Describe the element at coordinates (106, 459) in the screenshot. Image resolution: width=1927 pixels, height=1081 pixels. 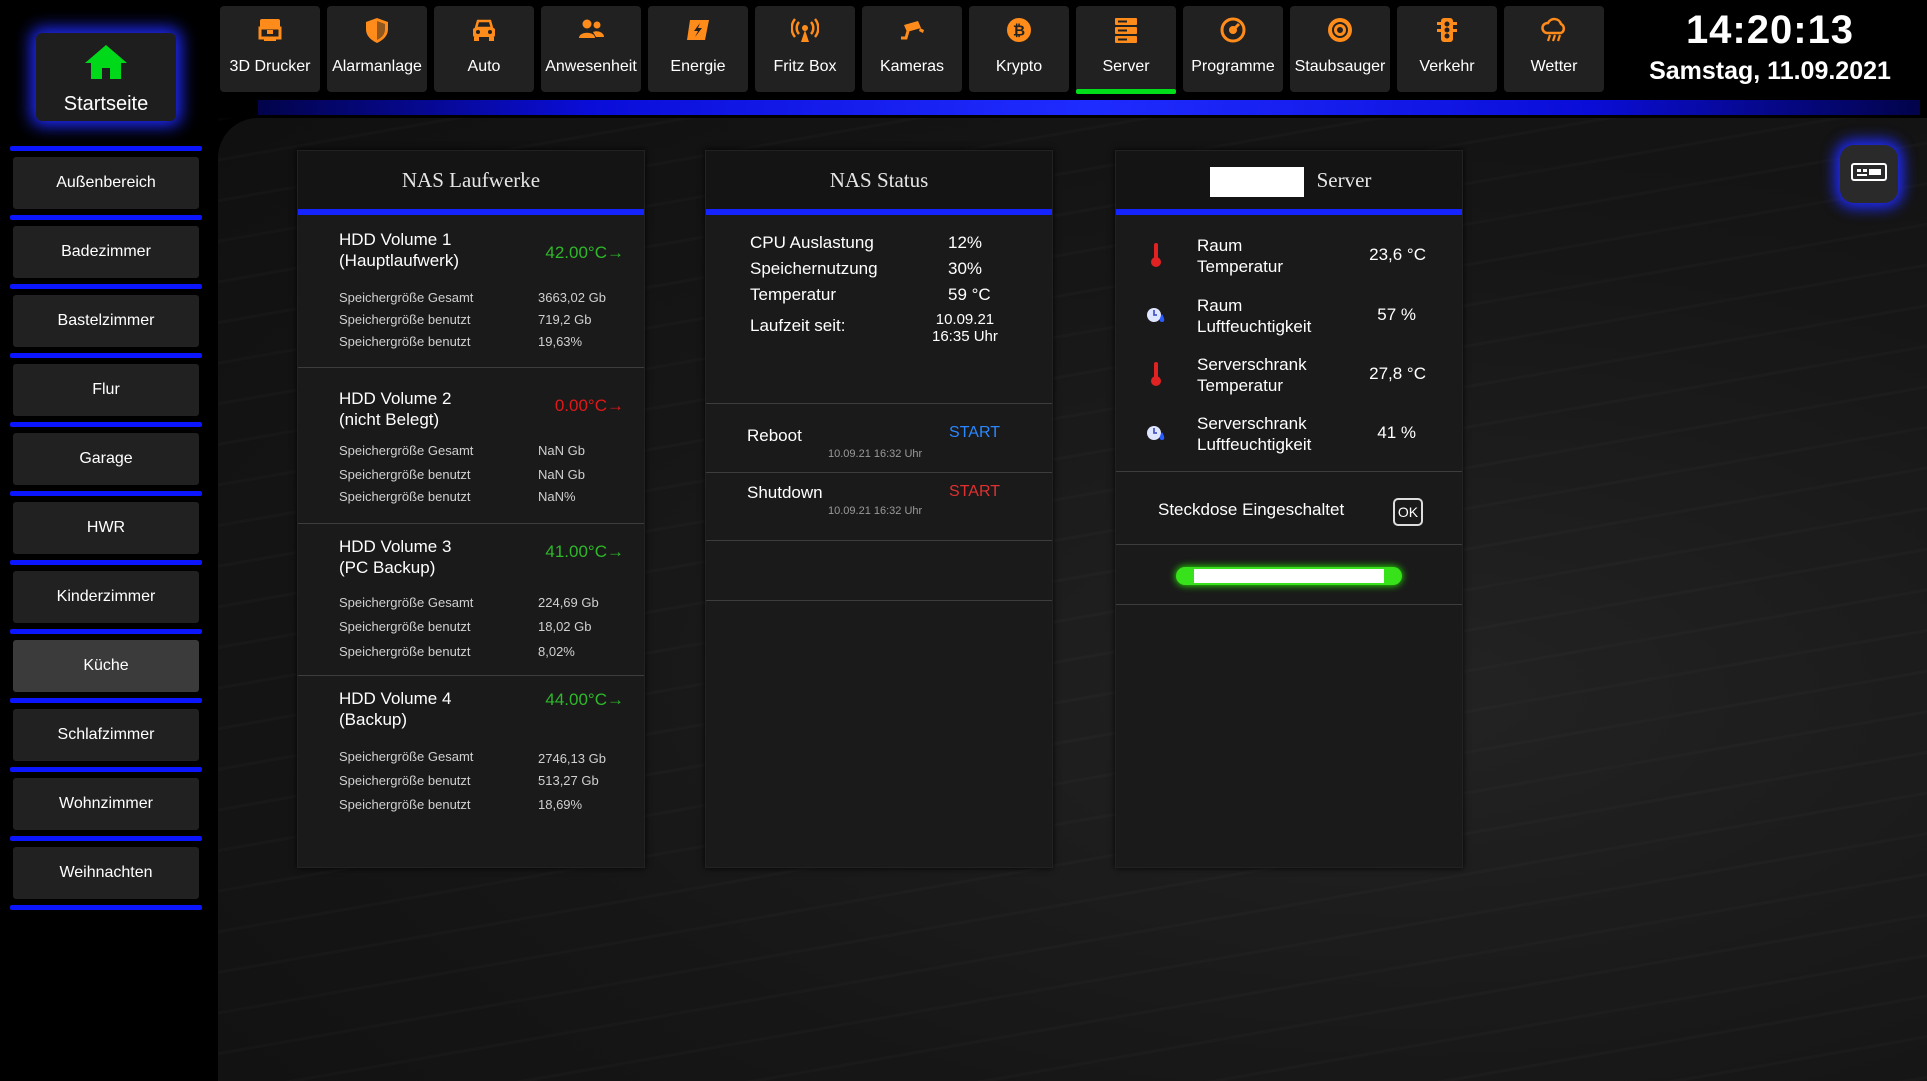
I see `sidebar-item-garage: Garage` at that location.